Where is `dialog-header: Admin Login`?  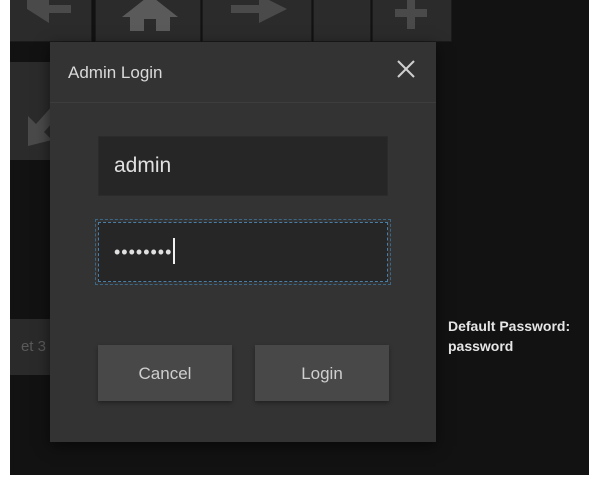
dialog-header: Admin Login is located at coordinates (243, 72).